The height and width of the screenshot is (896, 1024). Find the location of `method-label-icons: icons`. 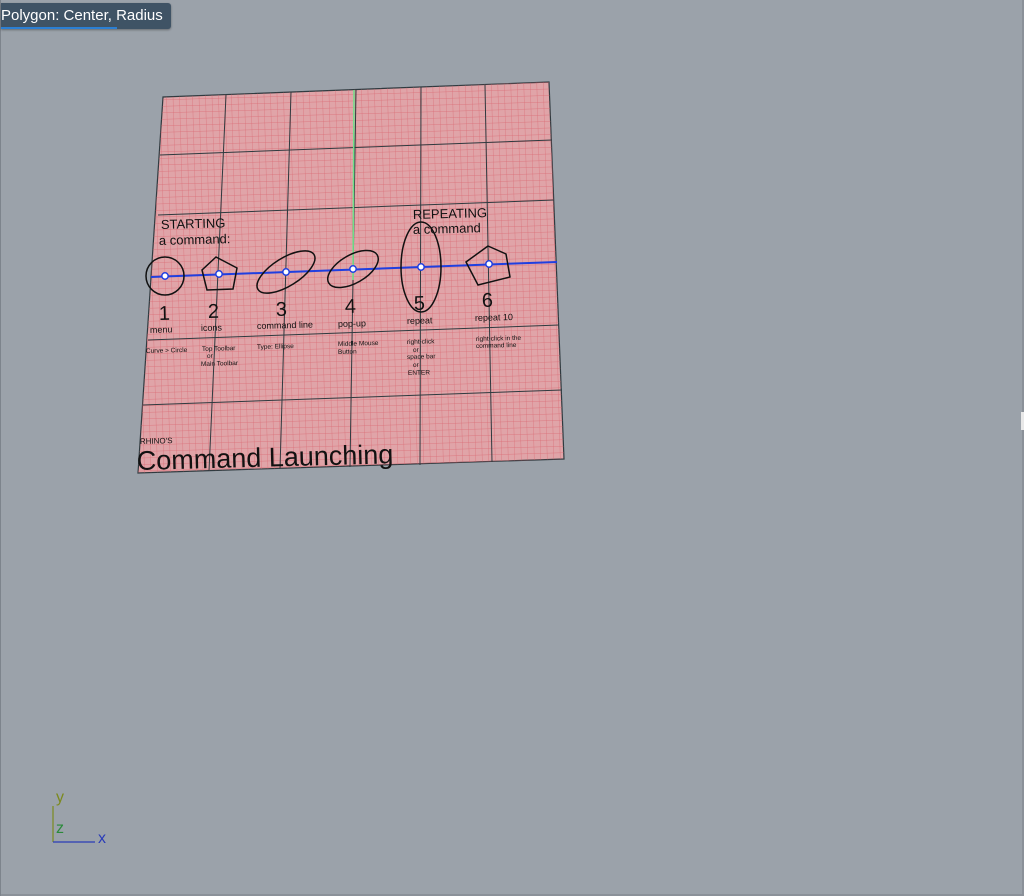

method-label-icons: icons is located at coordinates (212, 327).